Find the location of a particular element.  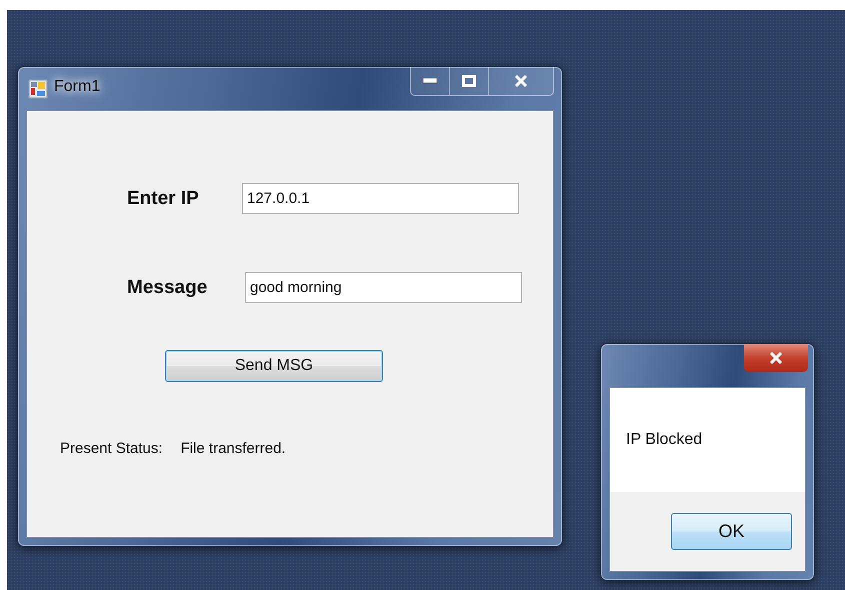

field-label: Message is located at coordinates (167, 287).